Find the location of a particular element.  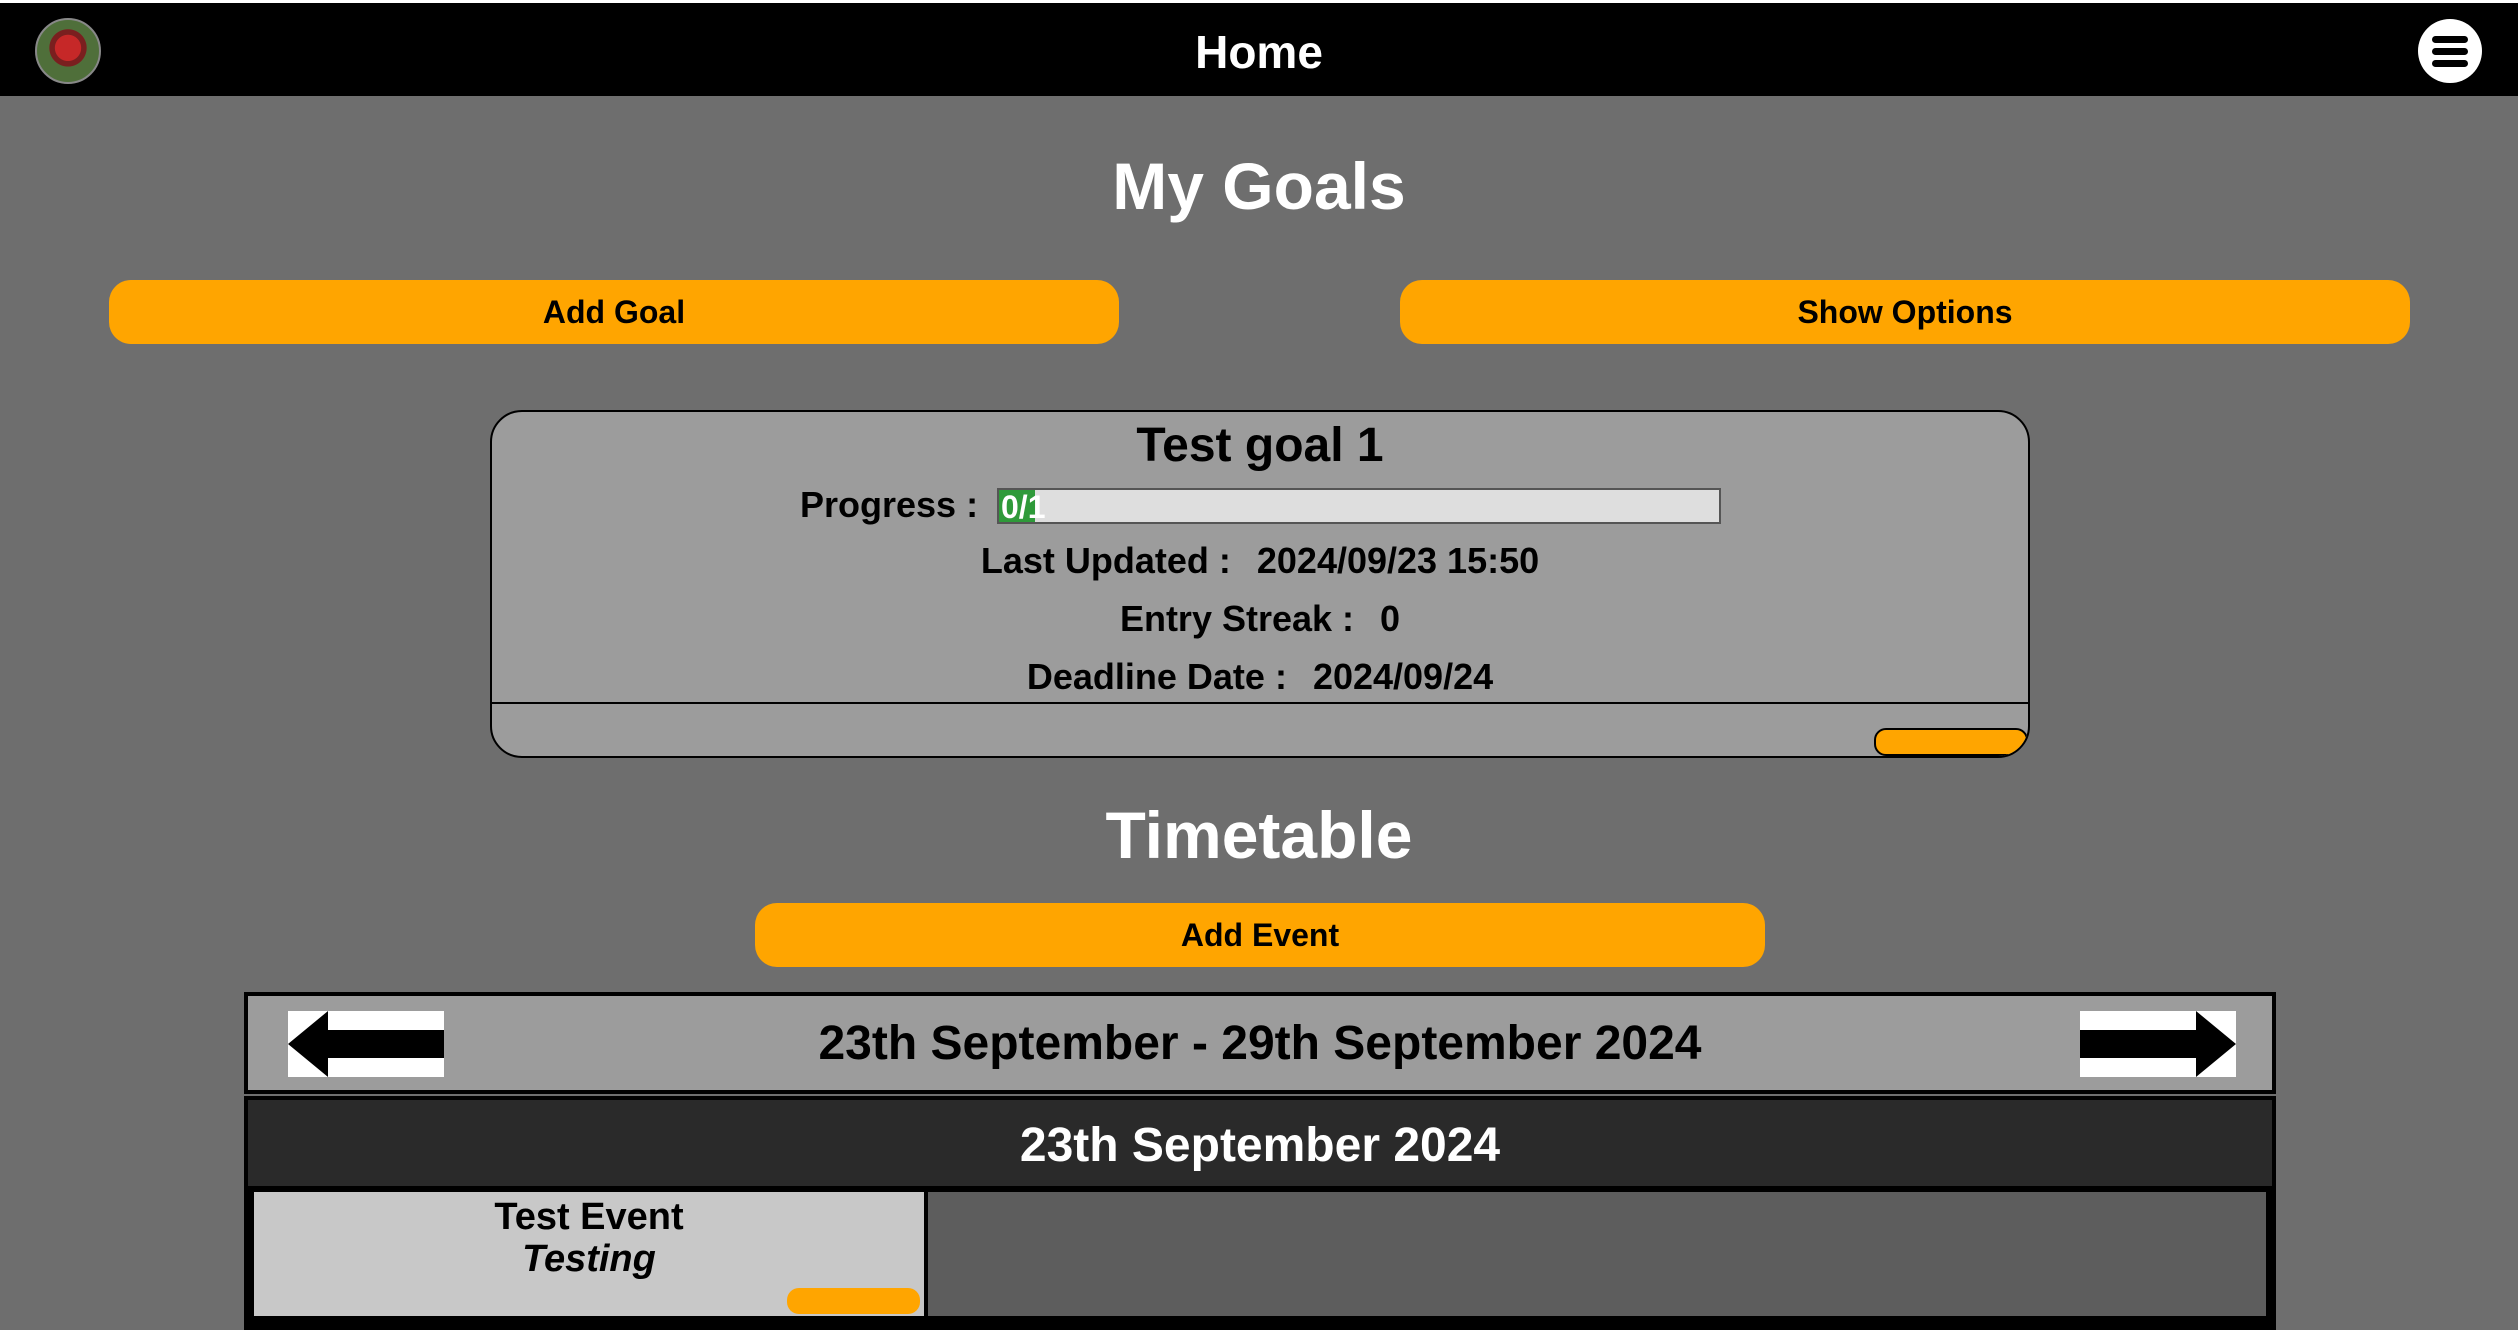

event-action-button is located at coordinates (853, 1301).